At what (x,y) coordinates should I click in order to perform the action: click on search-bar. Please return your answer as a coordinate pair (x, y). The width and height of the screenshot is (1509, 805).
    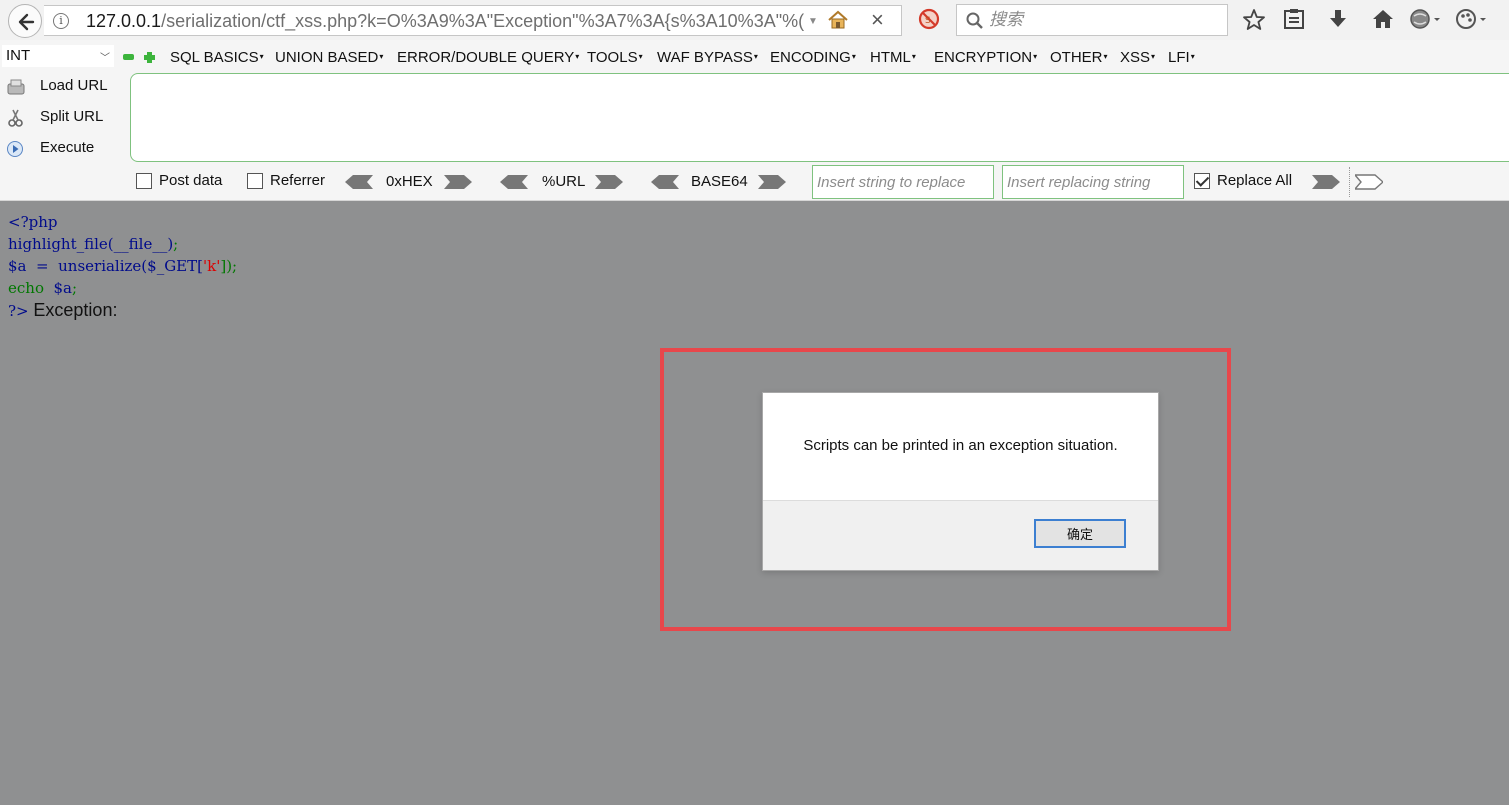
    Looking at the image, I should click on (1092, 20).